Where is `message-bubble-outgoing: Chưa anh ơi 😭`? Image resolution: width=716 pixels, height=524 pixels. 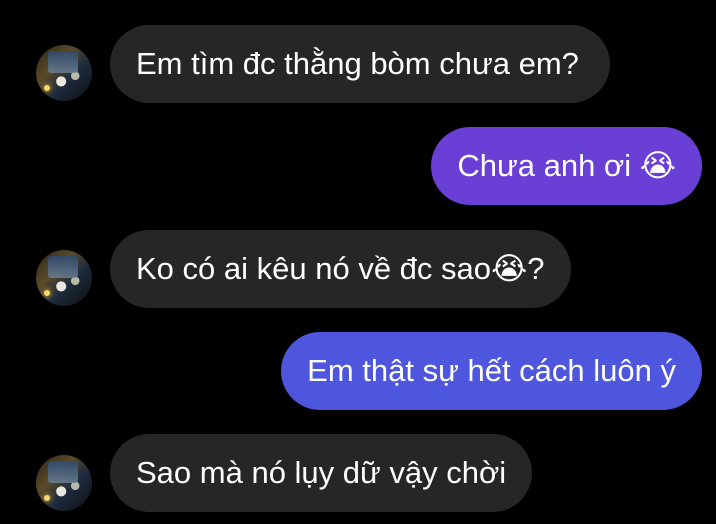
message-bubble-outgoing: Chưa anh ơi 😭 is located at coordinates (566, 166).